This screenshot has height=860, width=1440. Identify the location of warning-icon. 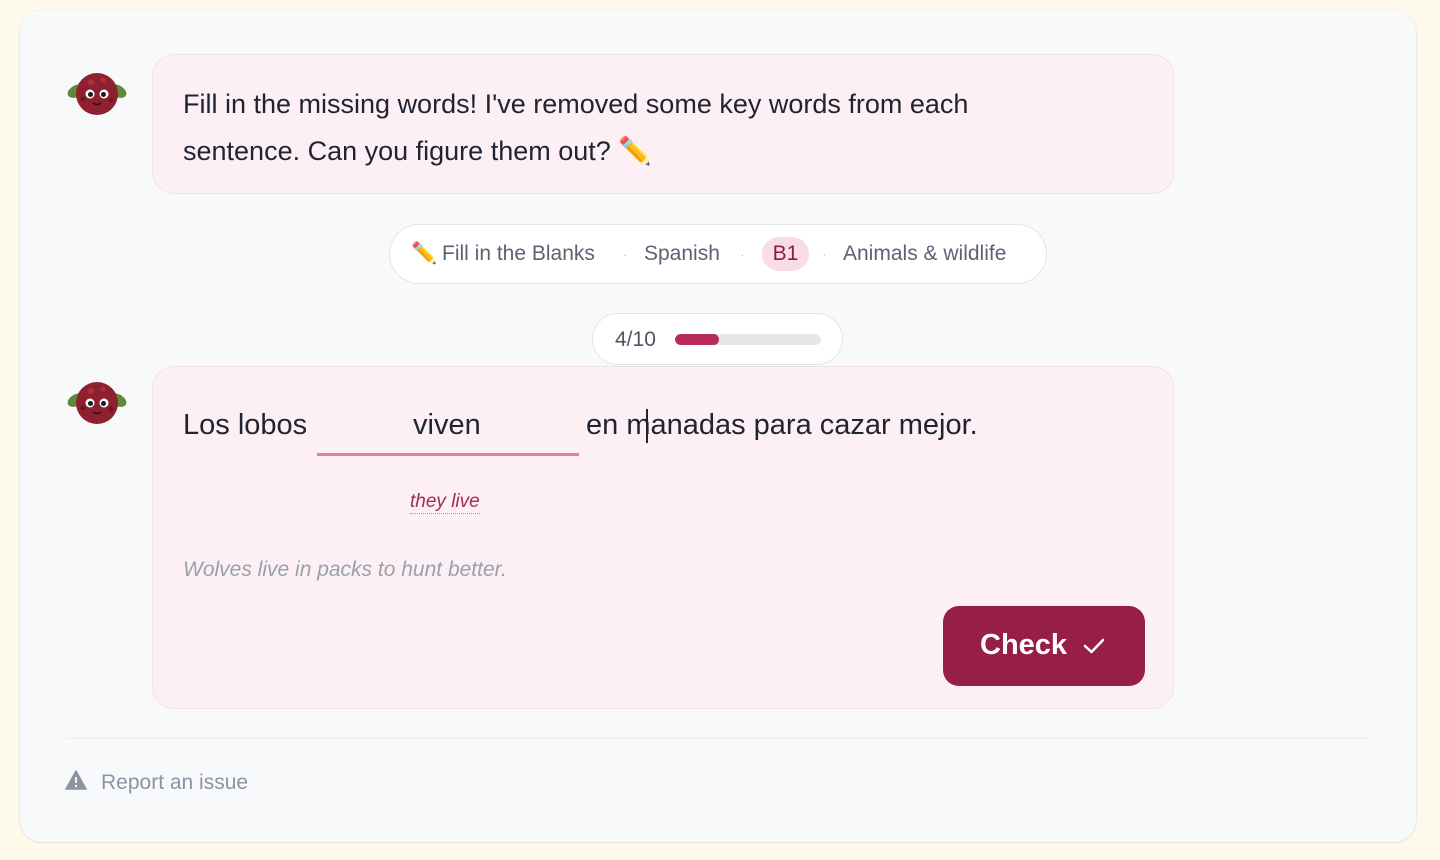
(76, 780).